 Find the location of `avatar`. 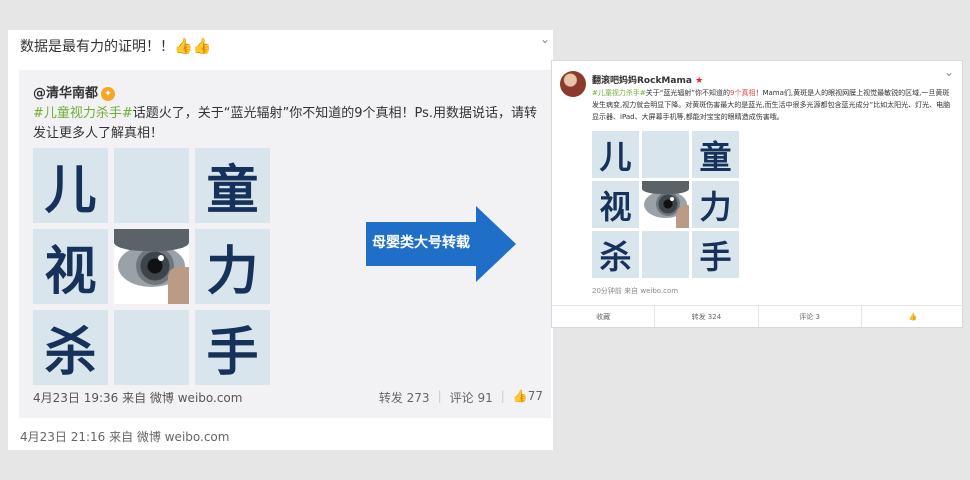

avatar is located at coordinates (573, 84).